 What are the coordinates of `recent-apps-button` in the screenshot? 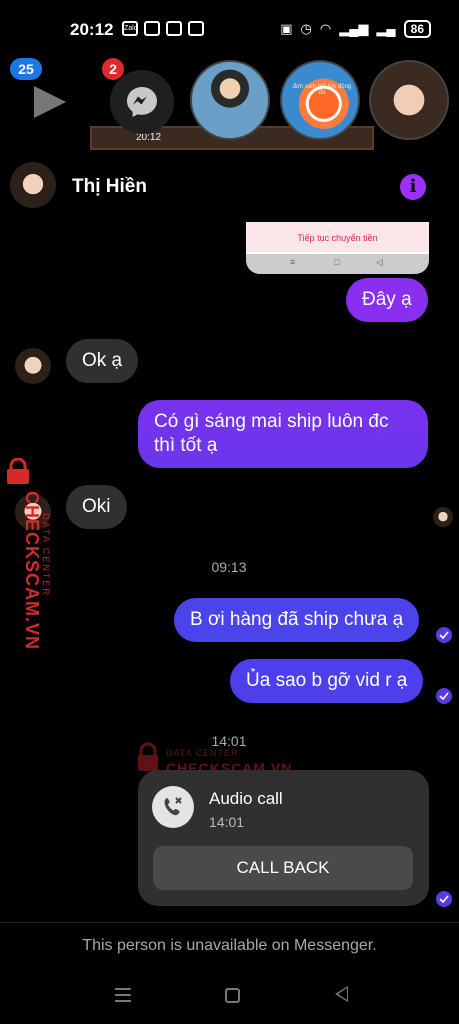 It's located at (123, 995).